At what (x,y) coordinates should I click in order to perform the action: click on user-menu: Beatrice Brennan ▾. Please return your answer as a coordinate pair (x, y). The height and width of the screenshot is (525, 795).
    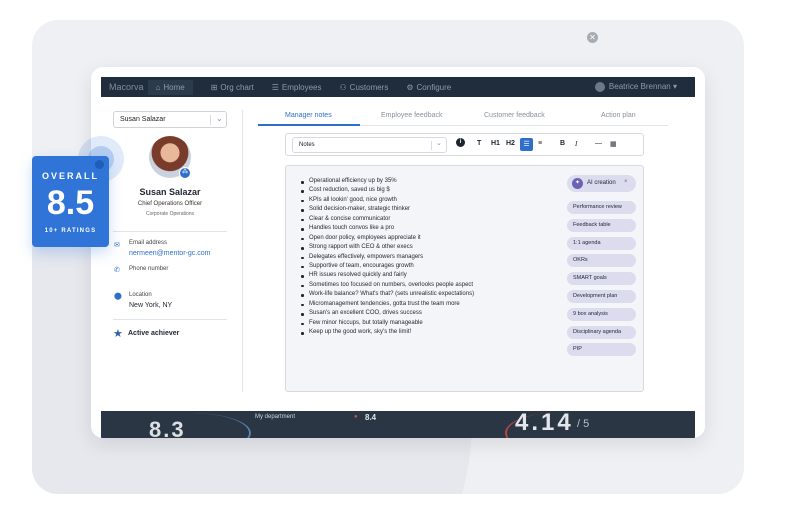
    Looking at the image, I should click on (635, 87).